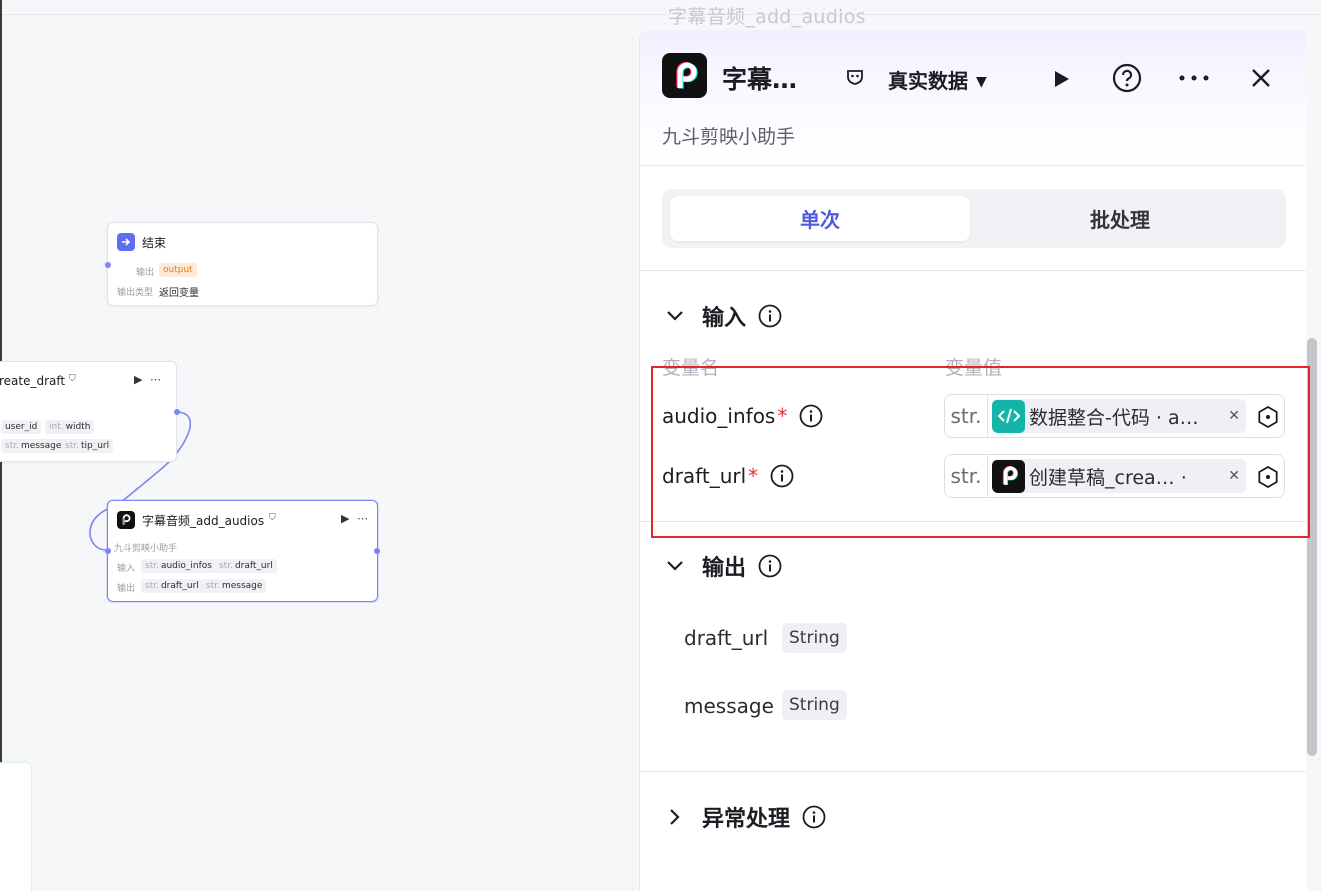 This screenshot has width=1321, height=891. I want to click on end-output-chip: output, so click(178, 270).